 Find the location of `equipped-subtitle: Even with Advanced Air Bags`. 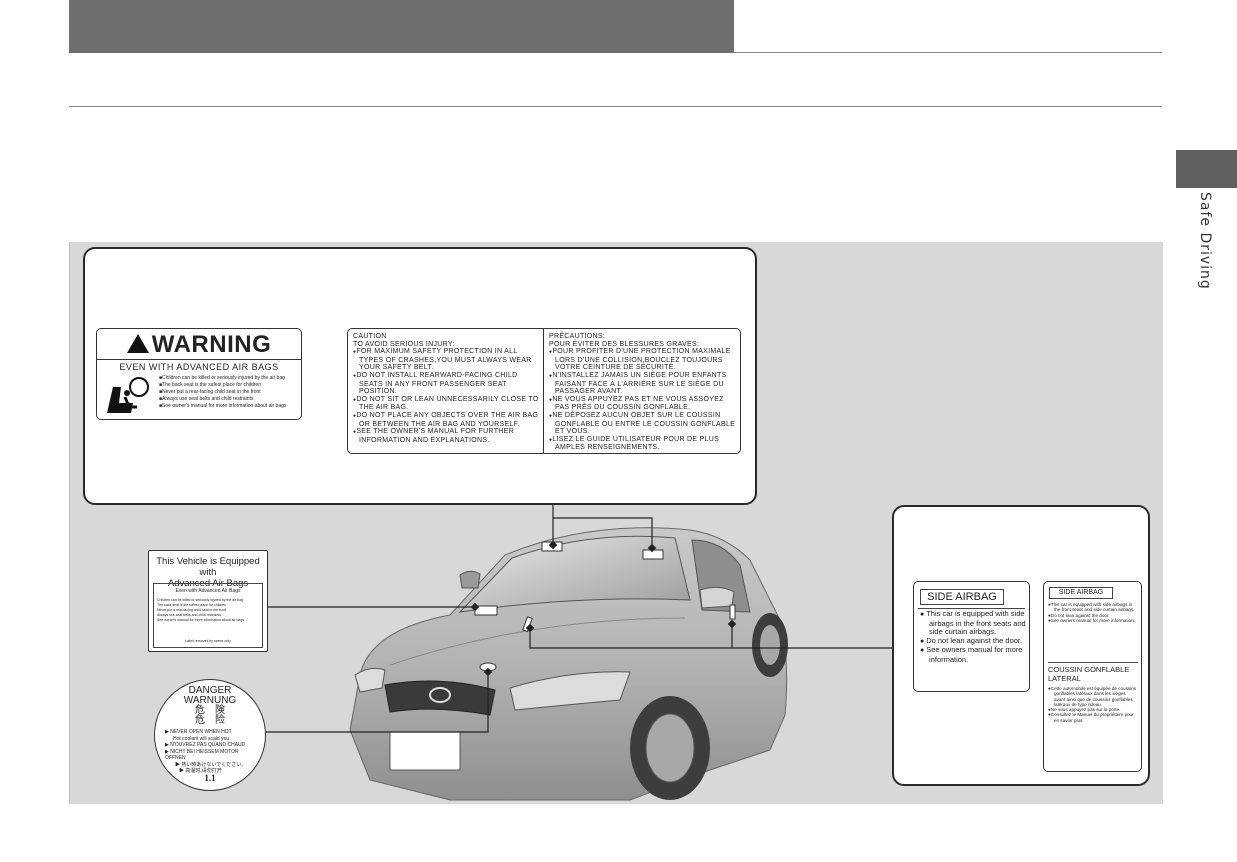

equipped-subtitle: Even with Advanced Air Bags is located at coordinates (208, 591).